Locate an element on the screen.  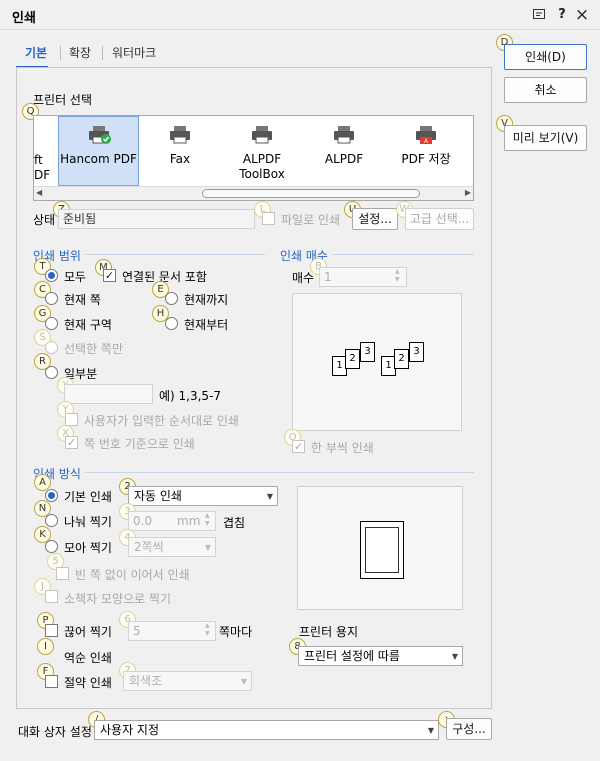
cut-print-checkbox is located at coordinates (51, 630).